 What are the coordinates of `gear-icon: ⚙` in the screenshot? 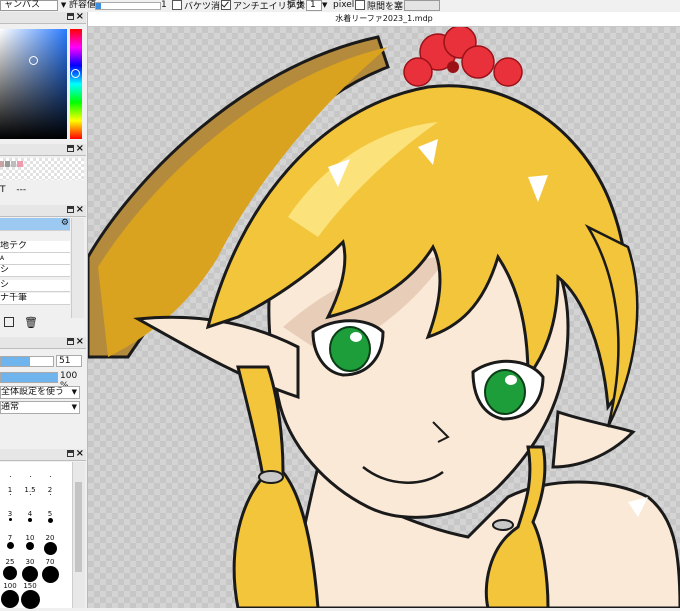 It's located at (65, 223).